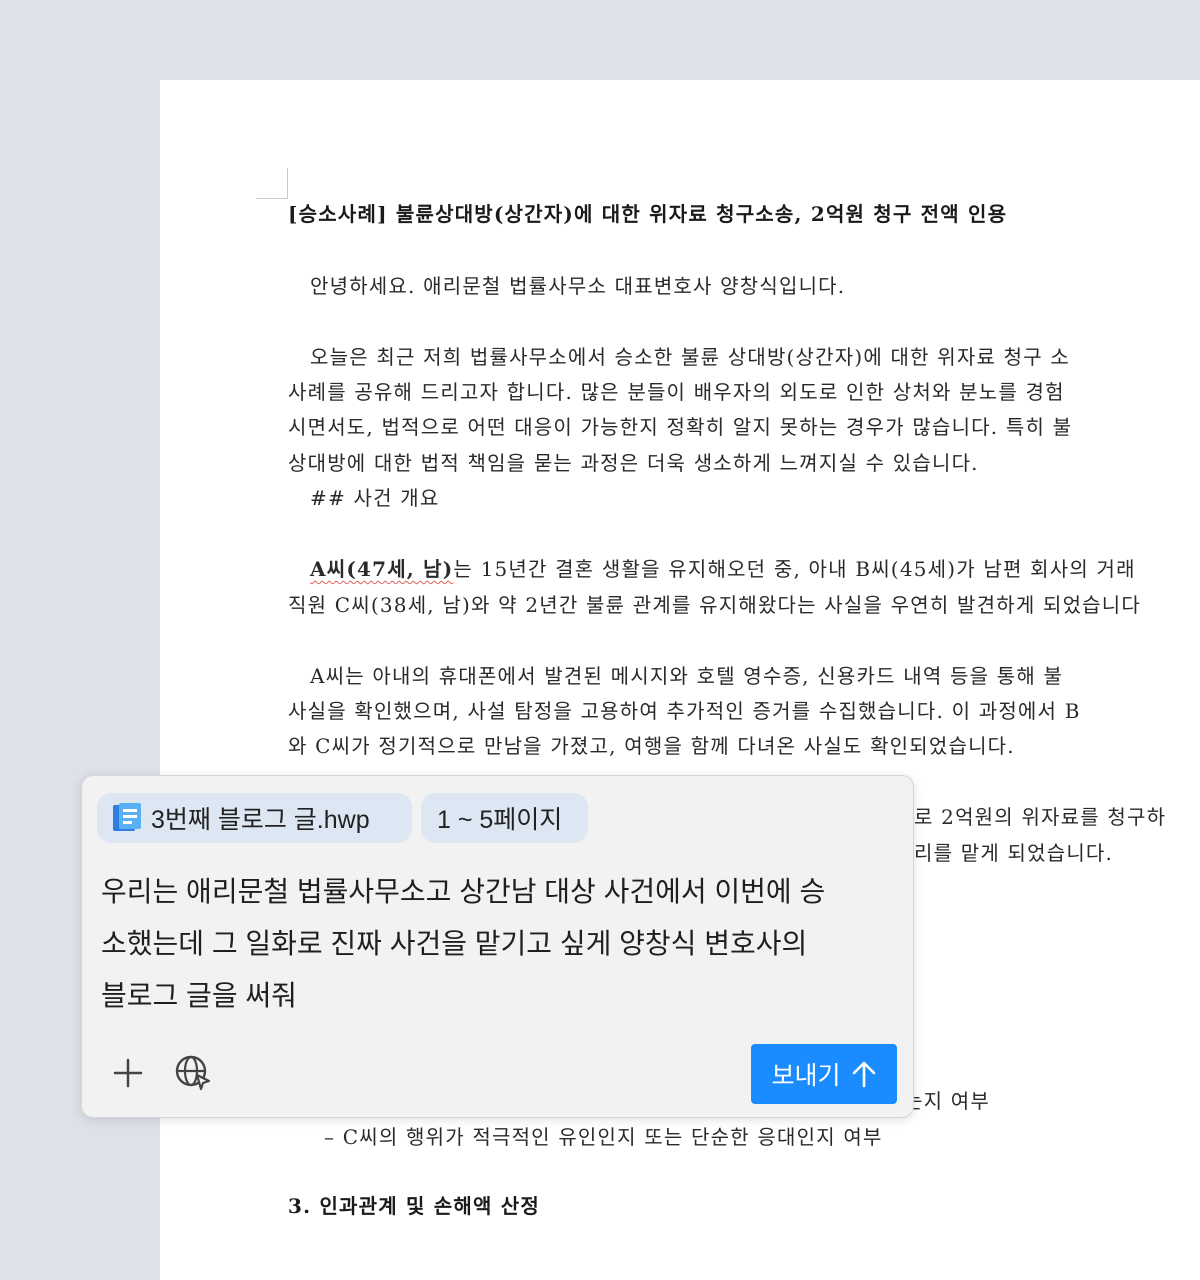 The height and width of the screenshot is (1280, 1200). Describe the element at coordinates (127, 817) in the screenshot. I see `hwp-file-icon` at that location.